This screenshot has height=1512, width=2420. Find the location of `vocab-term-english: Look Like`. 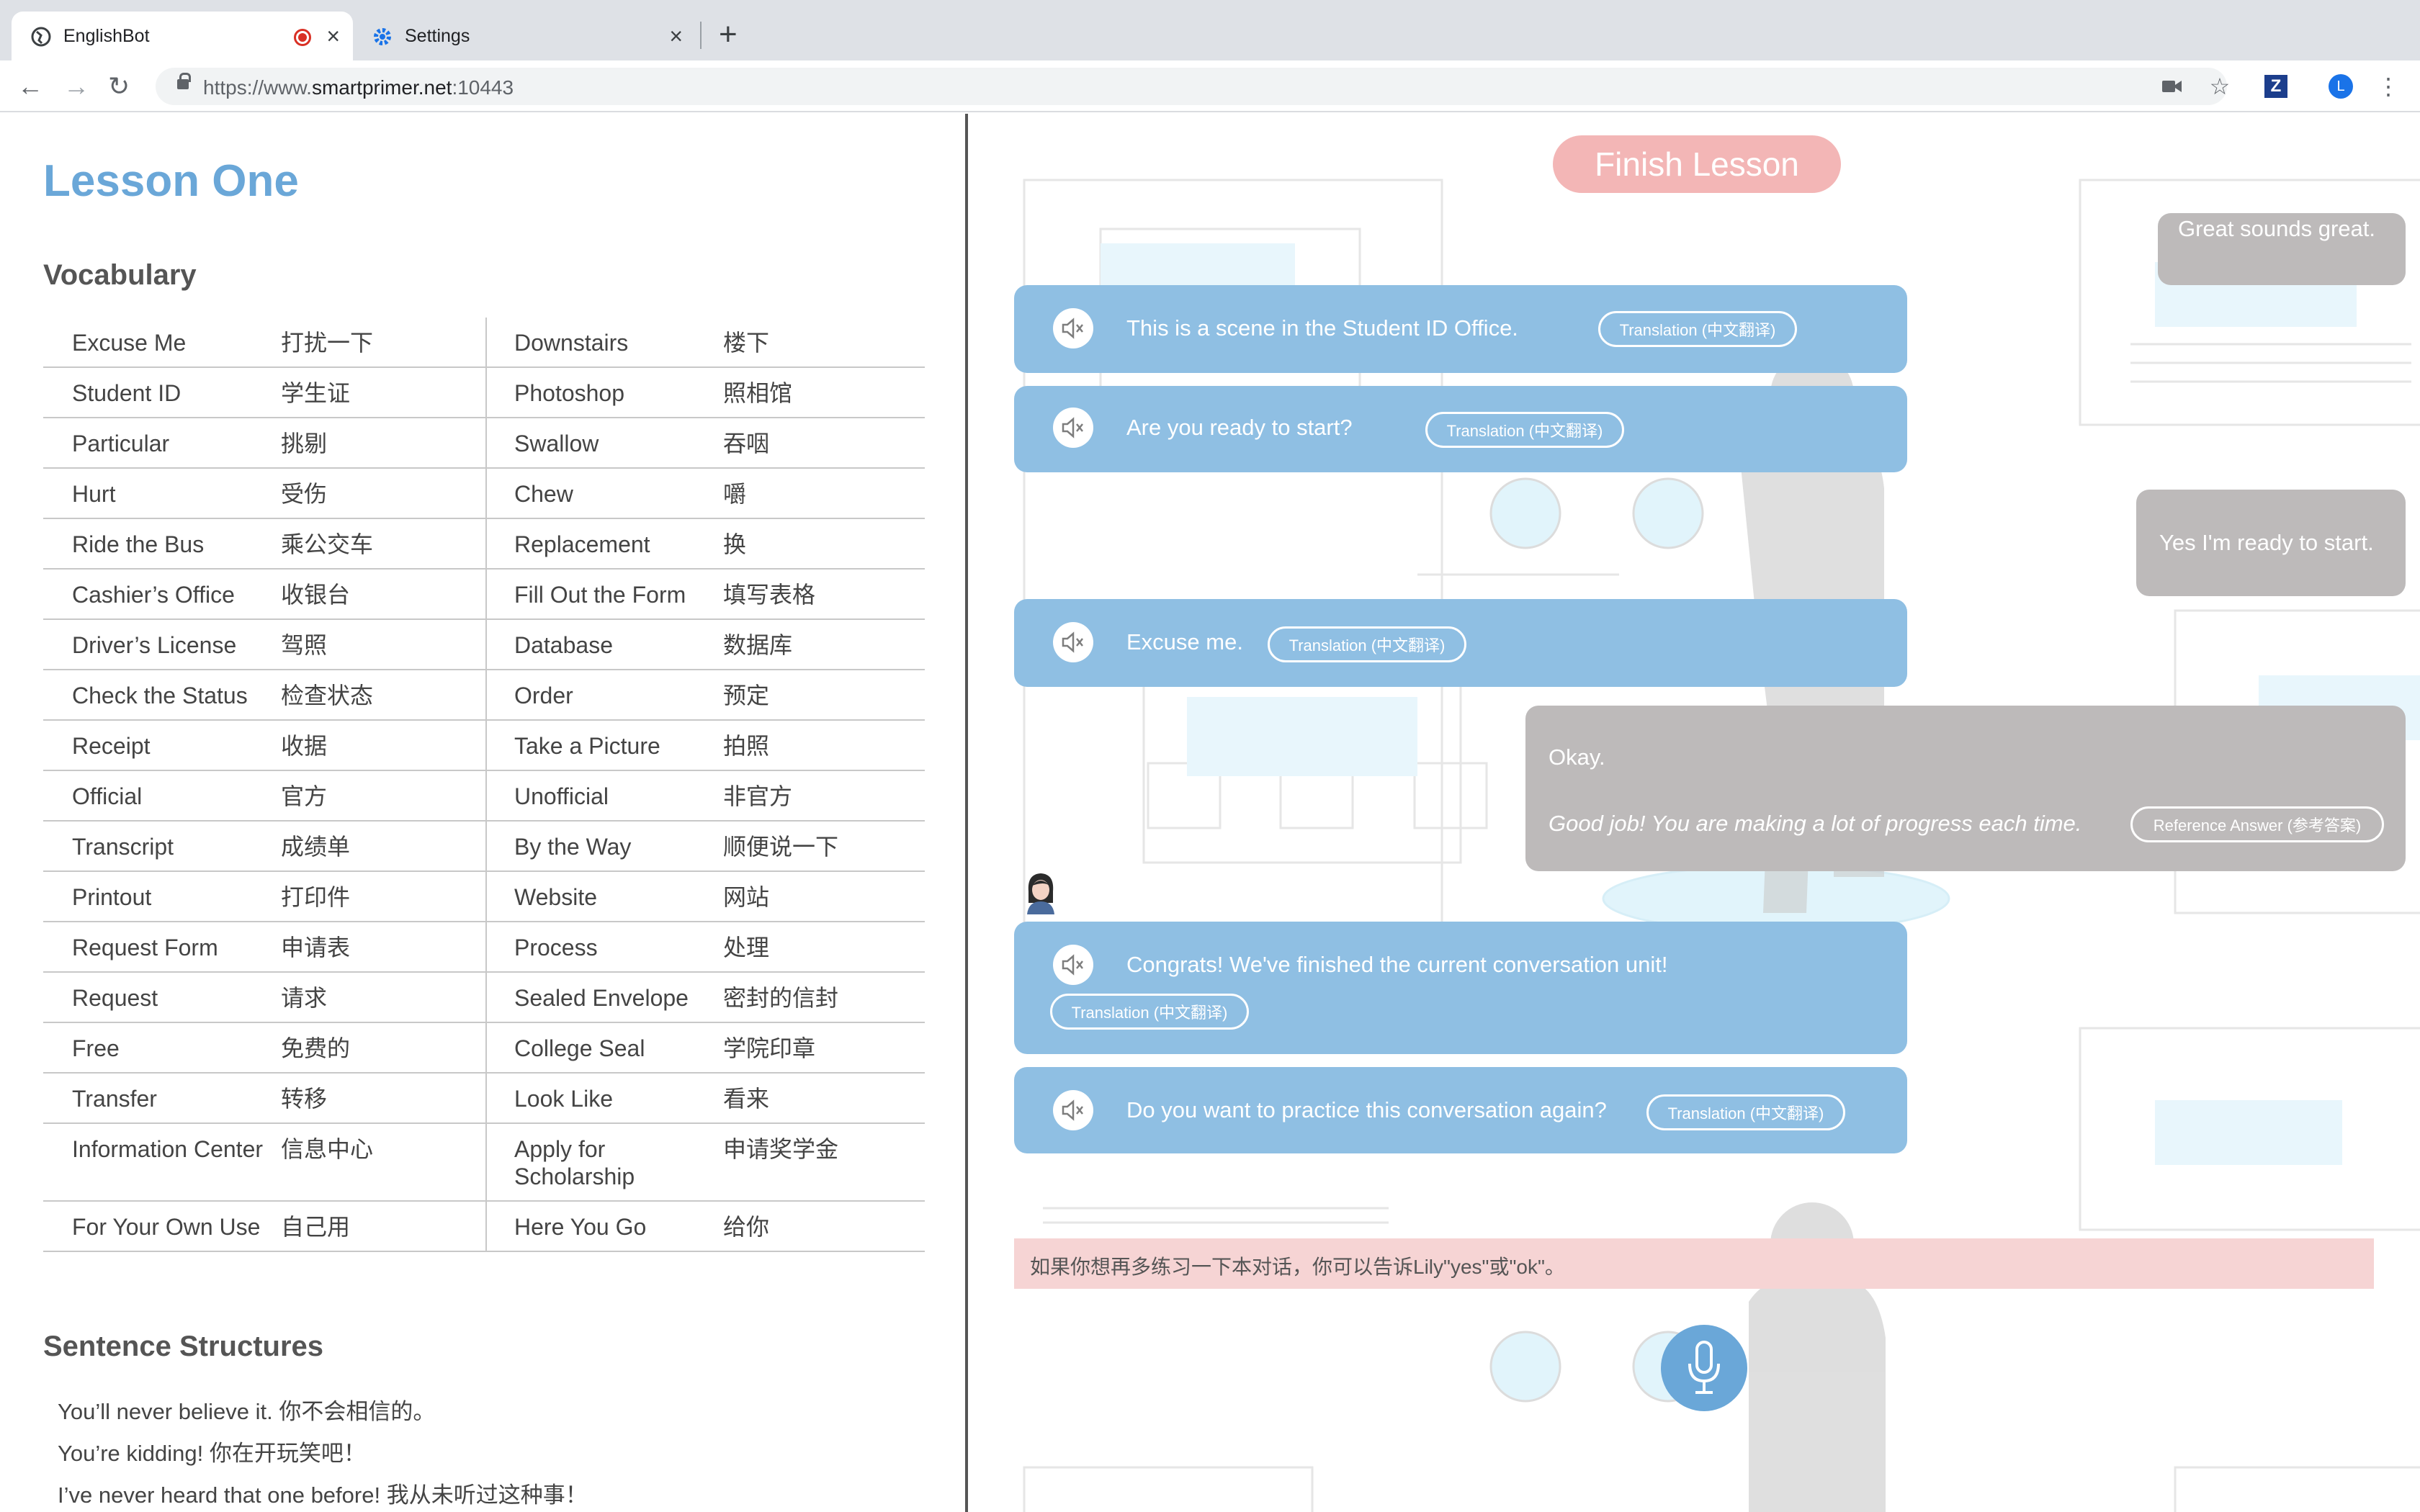

vocab-term-english: Look Like is located at coordinates (604, 1098).